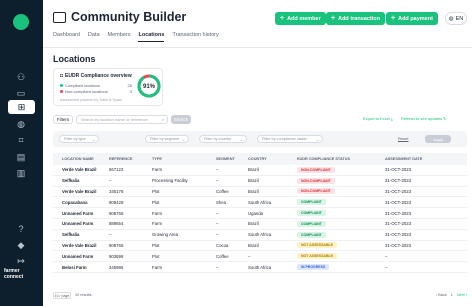 Image resolution: width=472 pixels, height=306 pixels. I want to click on sidebar: ⚇ ▭ ⊞ ◍ ⌗ ▤ ▥ ? ◆ ↦ farmer connect, so click(21, 153).